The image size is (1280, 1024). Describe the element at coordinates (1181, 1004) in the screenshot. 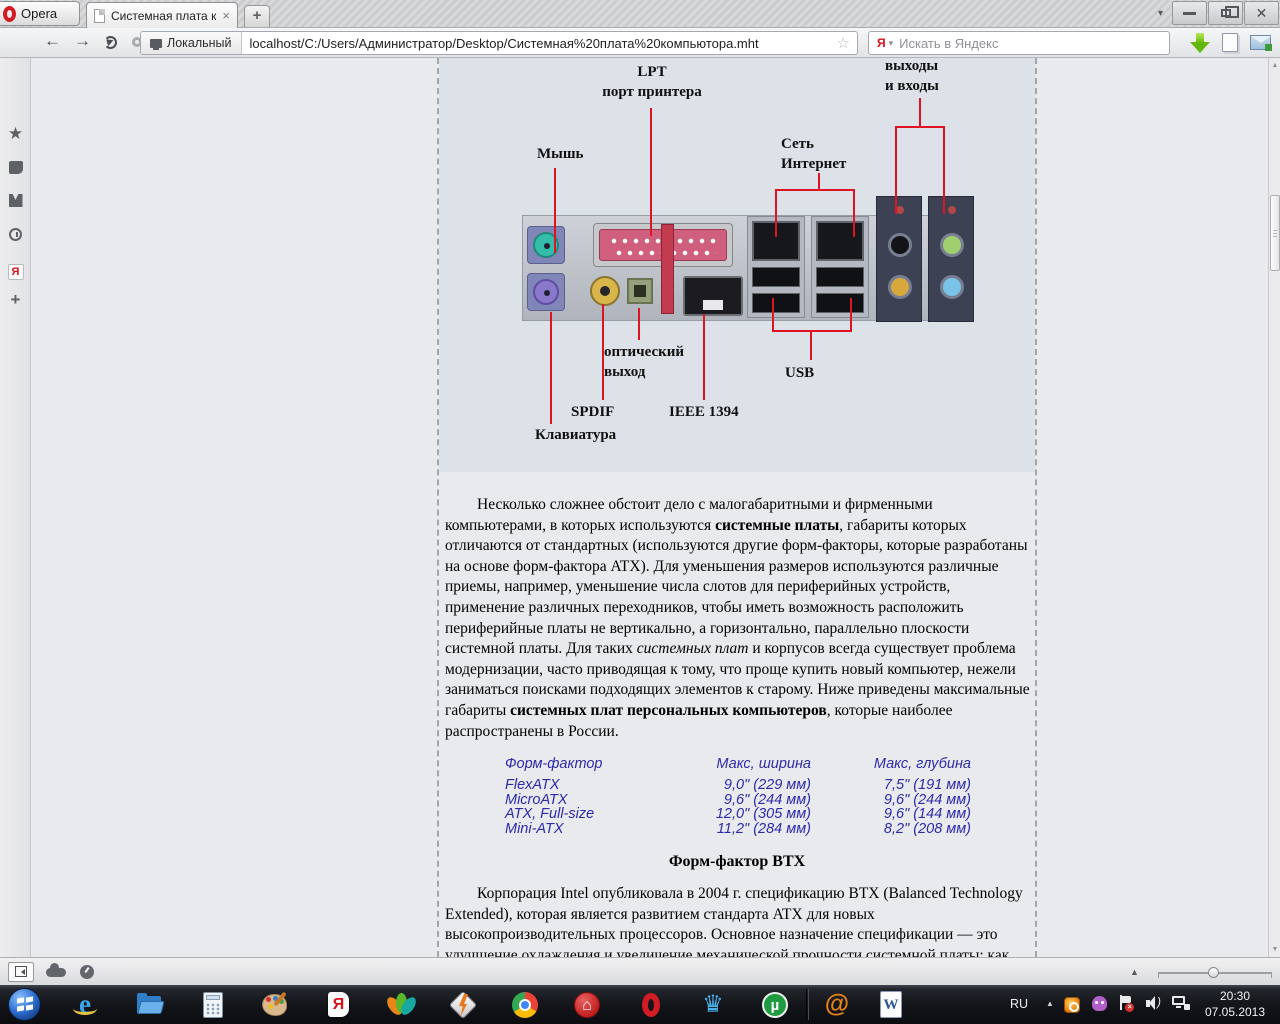

I see `network-icon` at that location.